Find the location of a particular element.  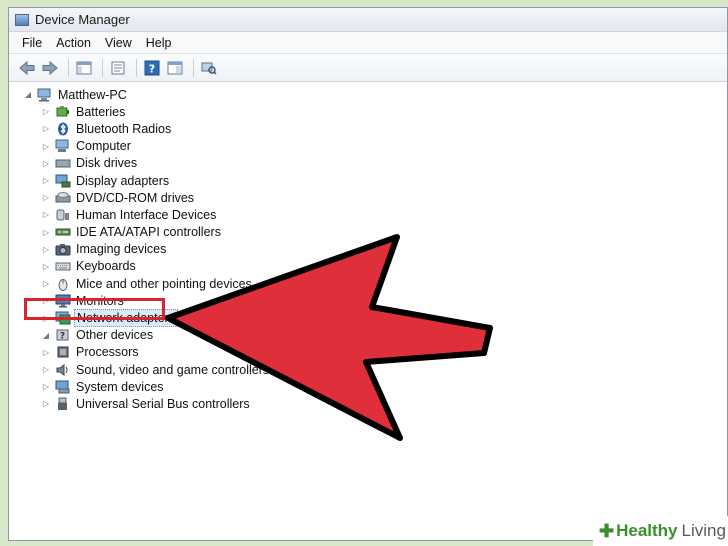

processor-icon is located at coordinates (63, 352).